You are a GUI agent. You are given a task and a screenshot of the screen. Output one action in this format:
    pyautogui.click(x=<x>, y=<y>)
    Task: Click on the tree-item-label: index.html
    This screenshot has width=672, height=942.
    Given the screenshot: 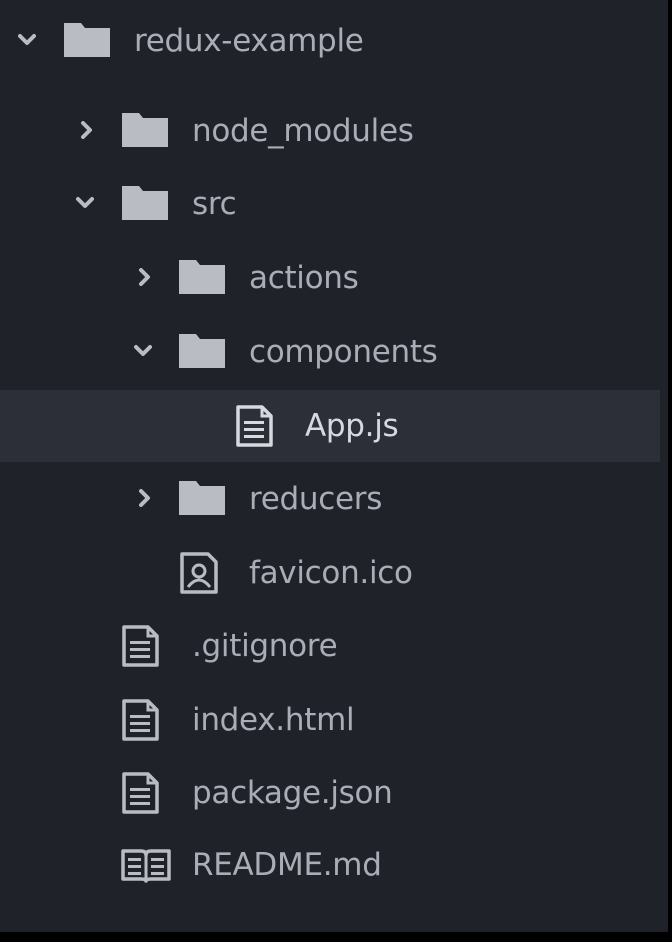 What is the action you would take?
    pyautogui.click(x=273, y=720)
    